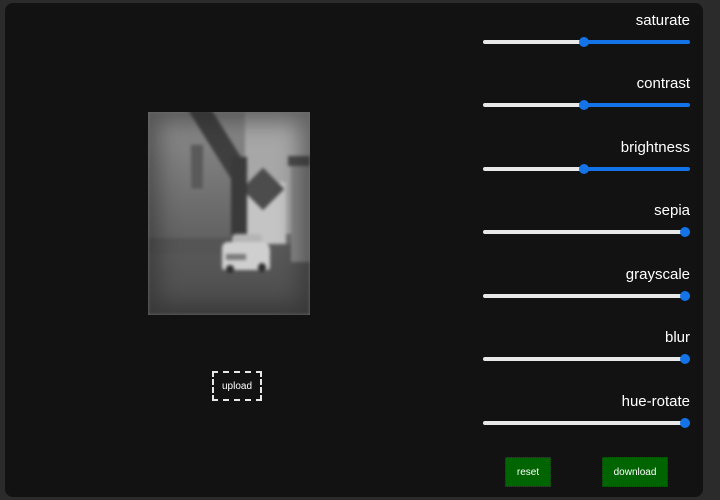  I want to click on control-hue-rotate: hue-rotate, so click(586, 418).